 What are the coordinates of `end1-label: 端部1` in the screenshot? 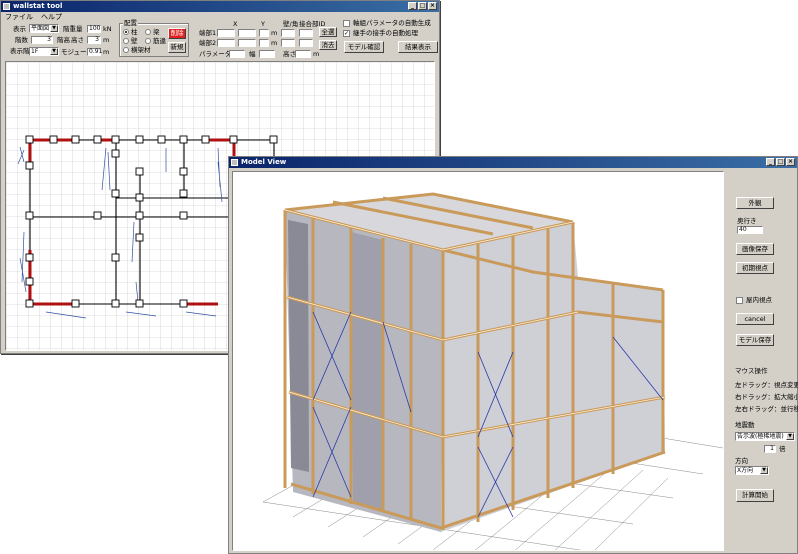 It's located at (208, 33).